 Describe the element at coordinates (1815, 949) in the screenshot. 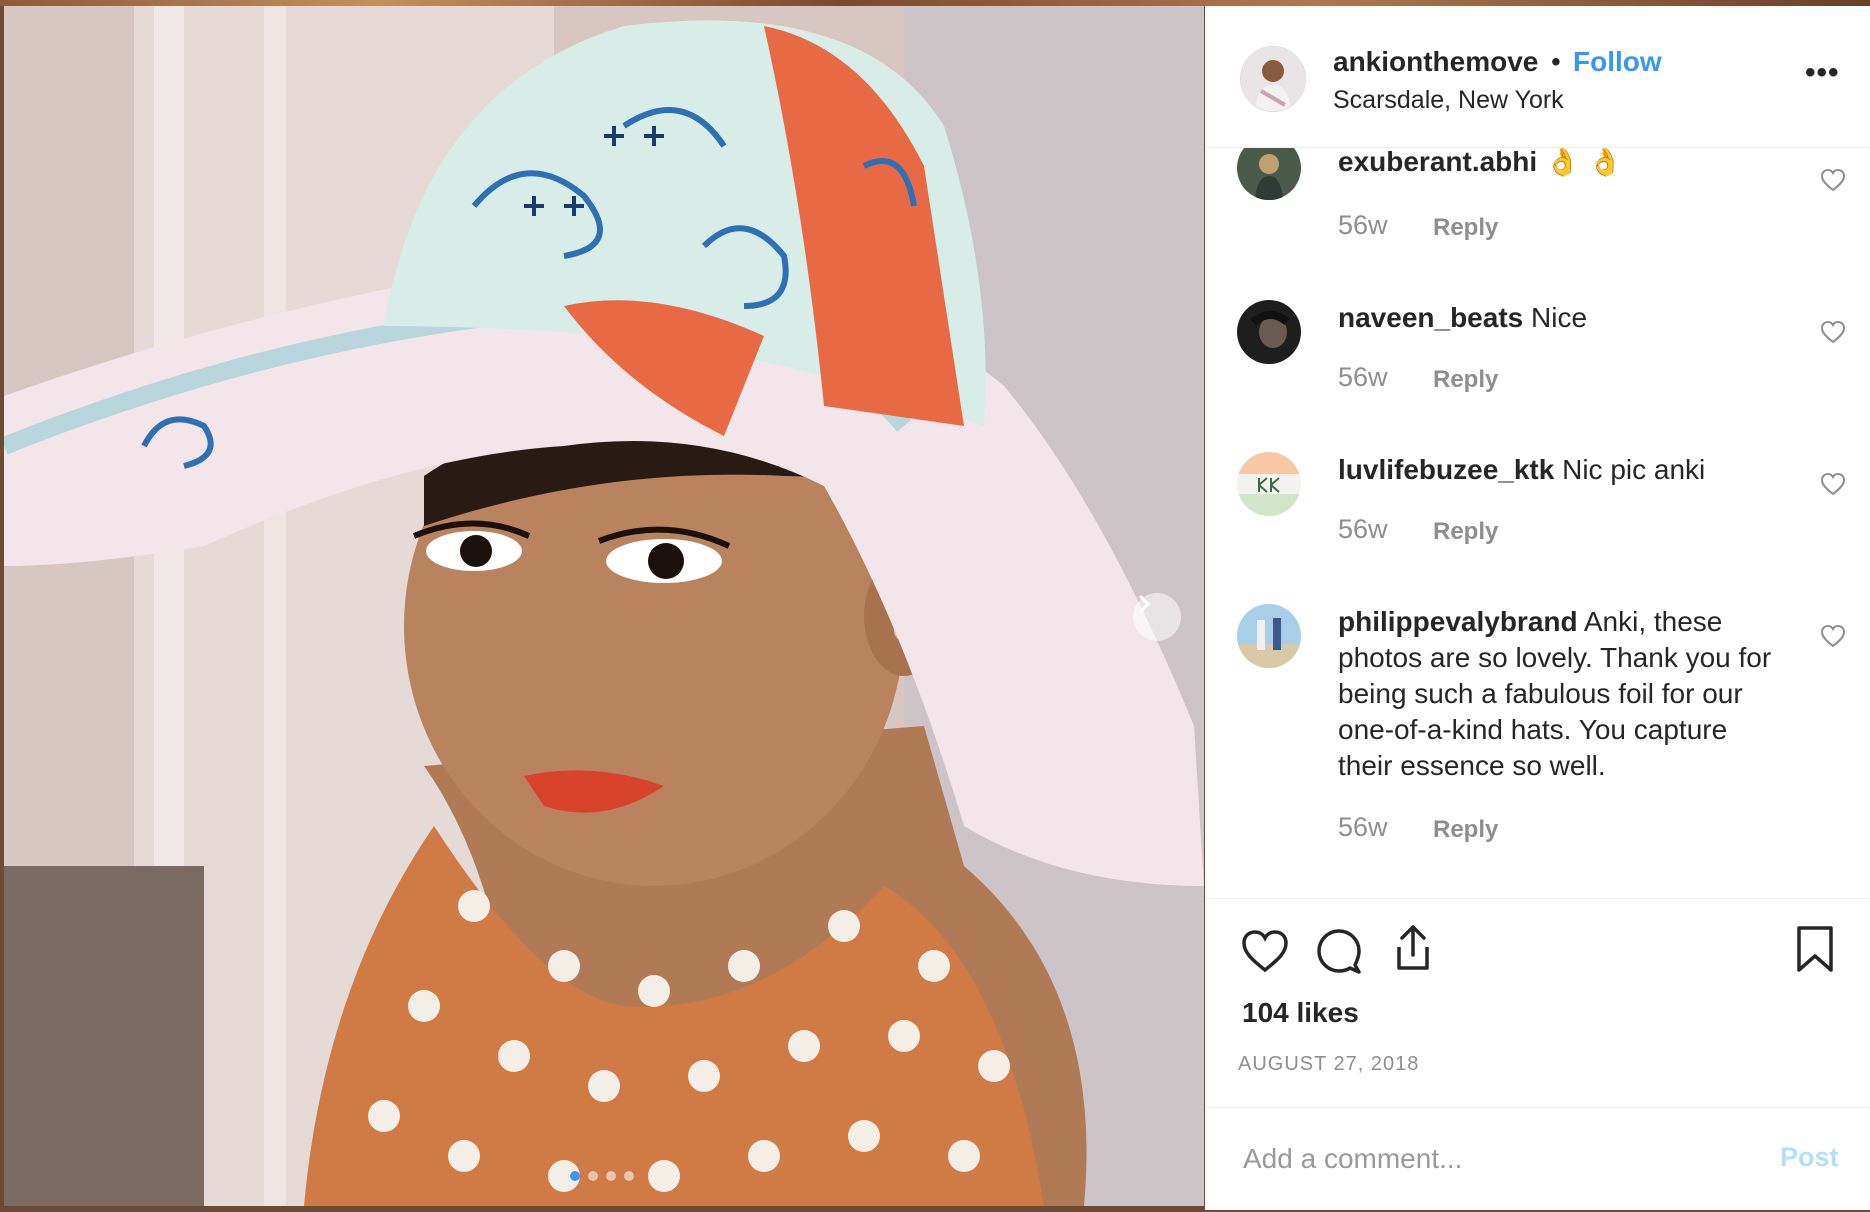

I see `save-bookmark-icon` at that location.